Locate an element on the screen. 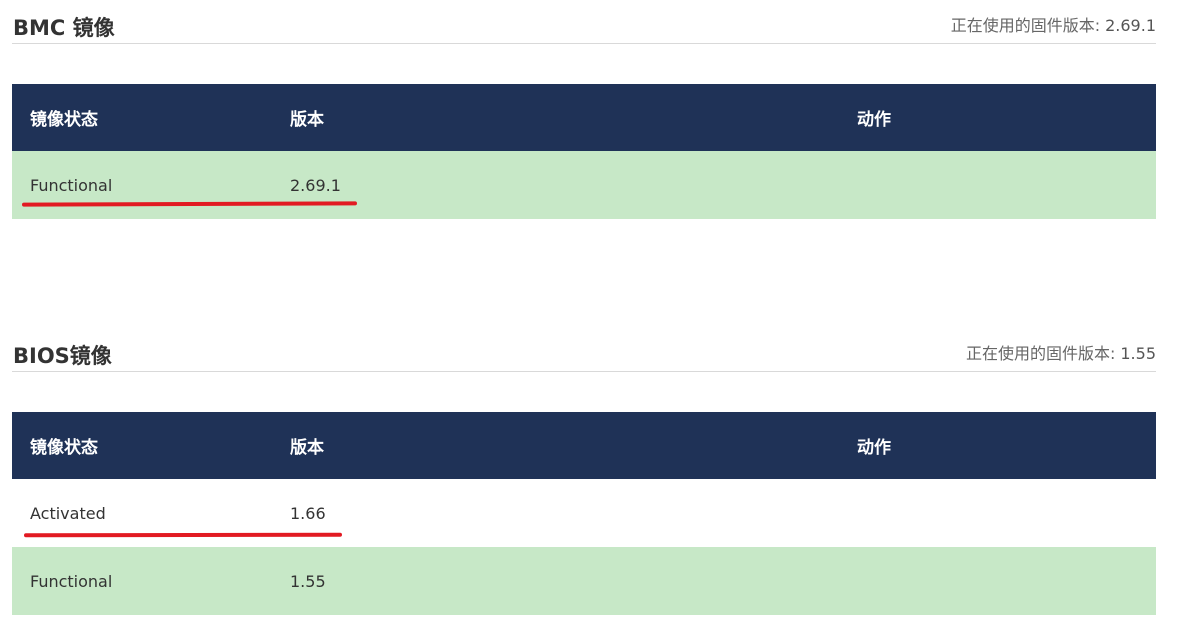 The width and height of the screenshot is (1181, 644). bios-row-2-status: Functional is located at coordinates (142, 581).